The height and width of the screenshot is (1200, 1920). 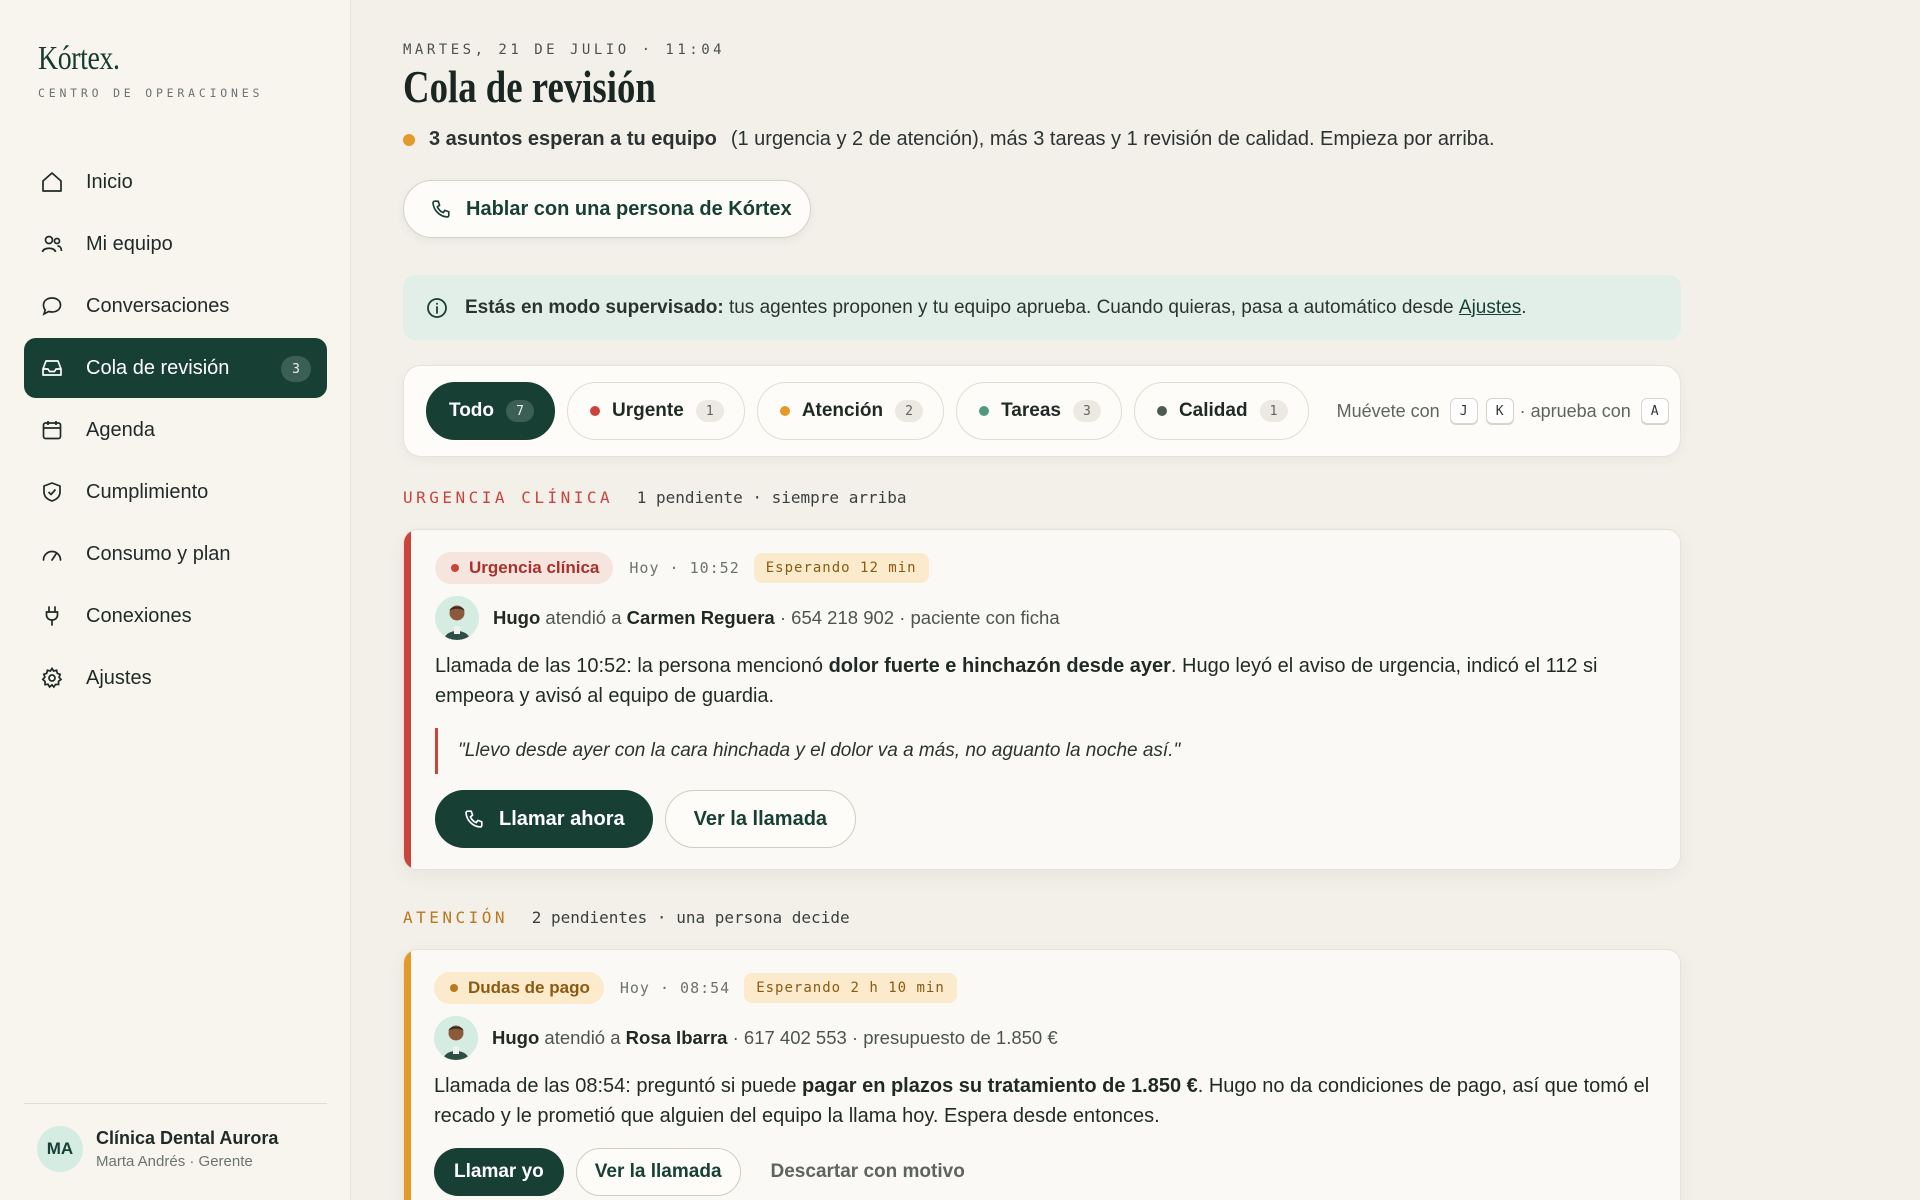 What do you see at coordinates (1524, 307) in the screenshot?
I see `notice-end: .` at bounding box center [1524, 307].